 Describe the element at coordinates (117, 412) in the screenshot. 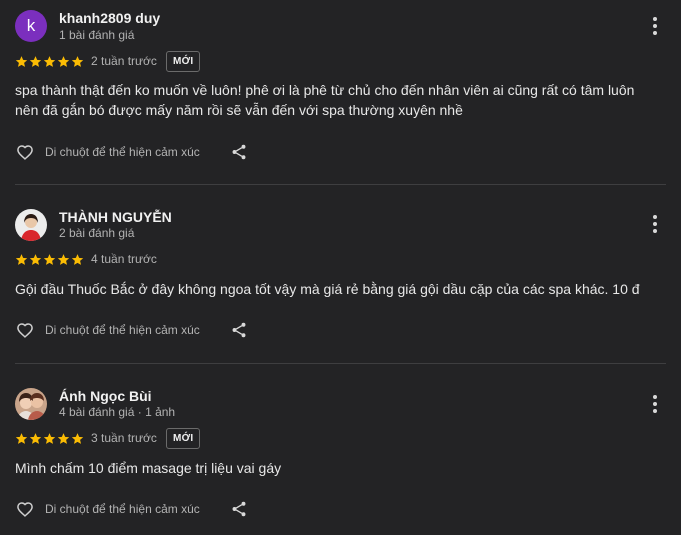

I see `reviewer-meta: 4 bài đánh giá · 1 ảnh` at that location.